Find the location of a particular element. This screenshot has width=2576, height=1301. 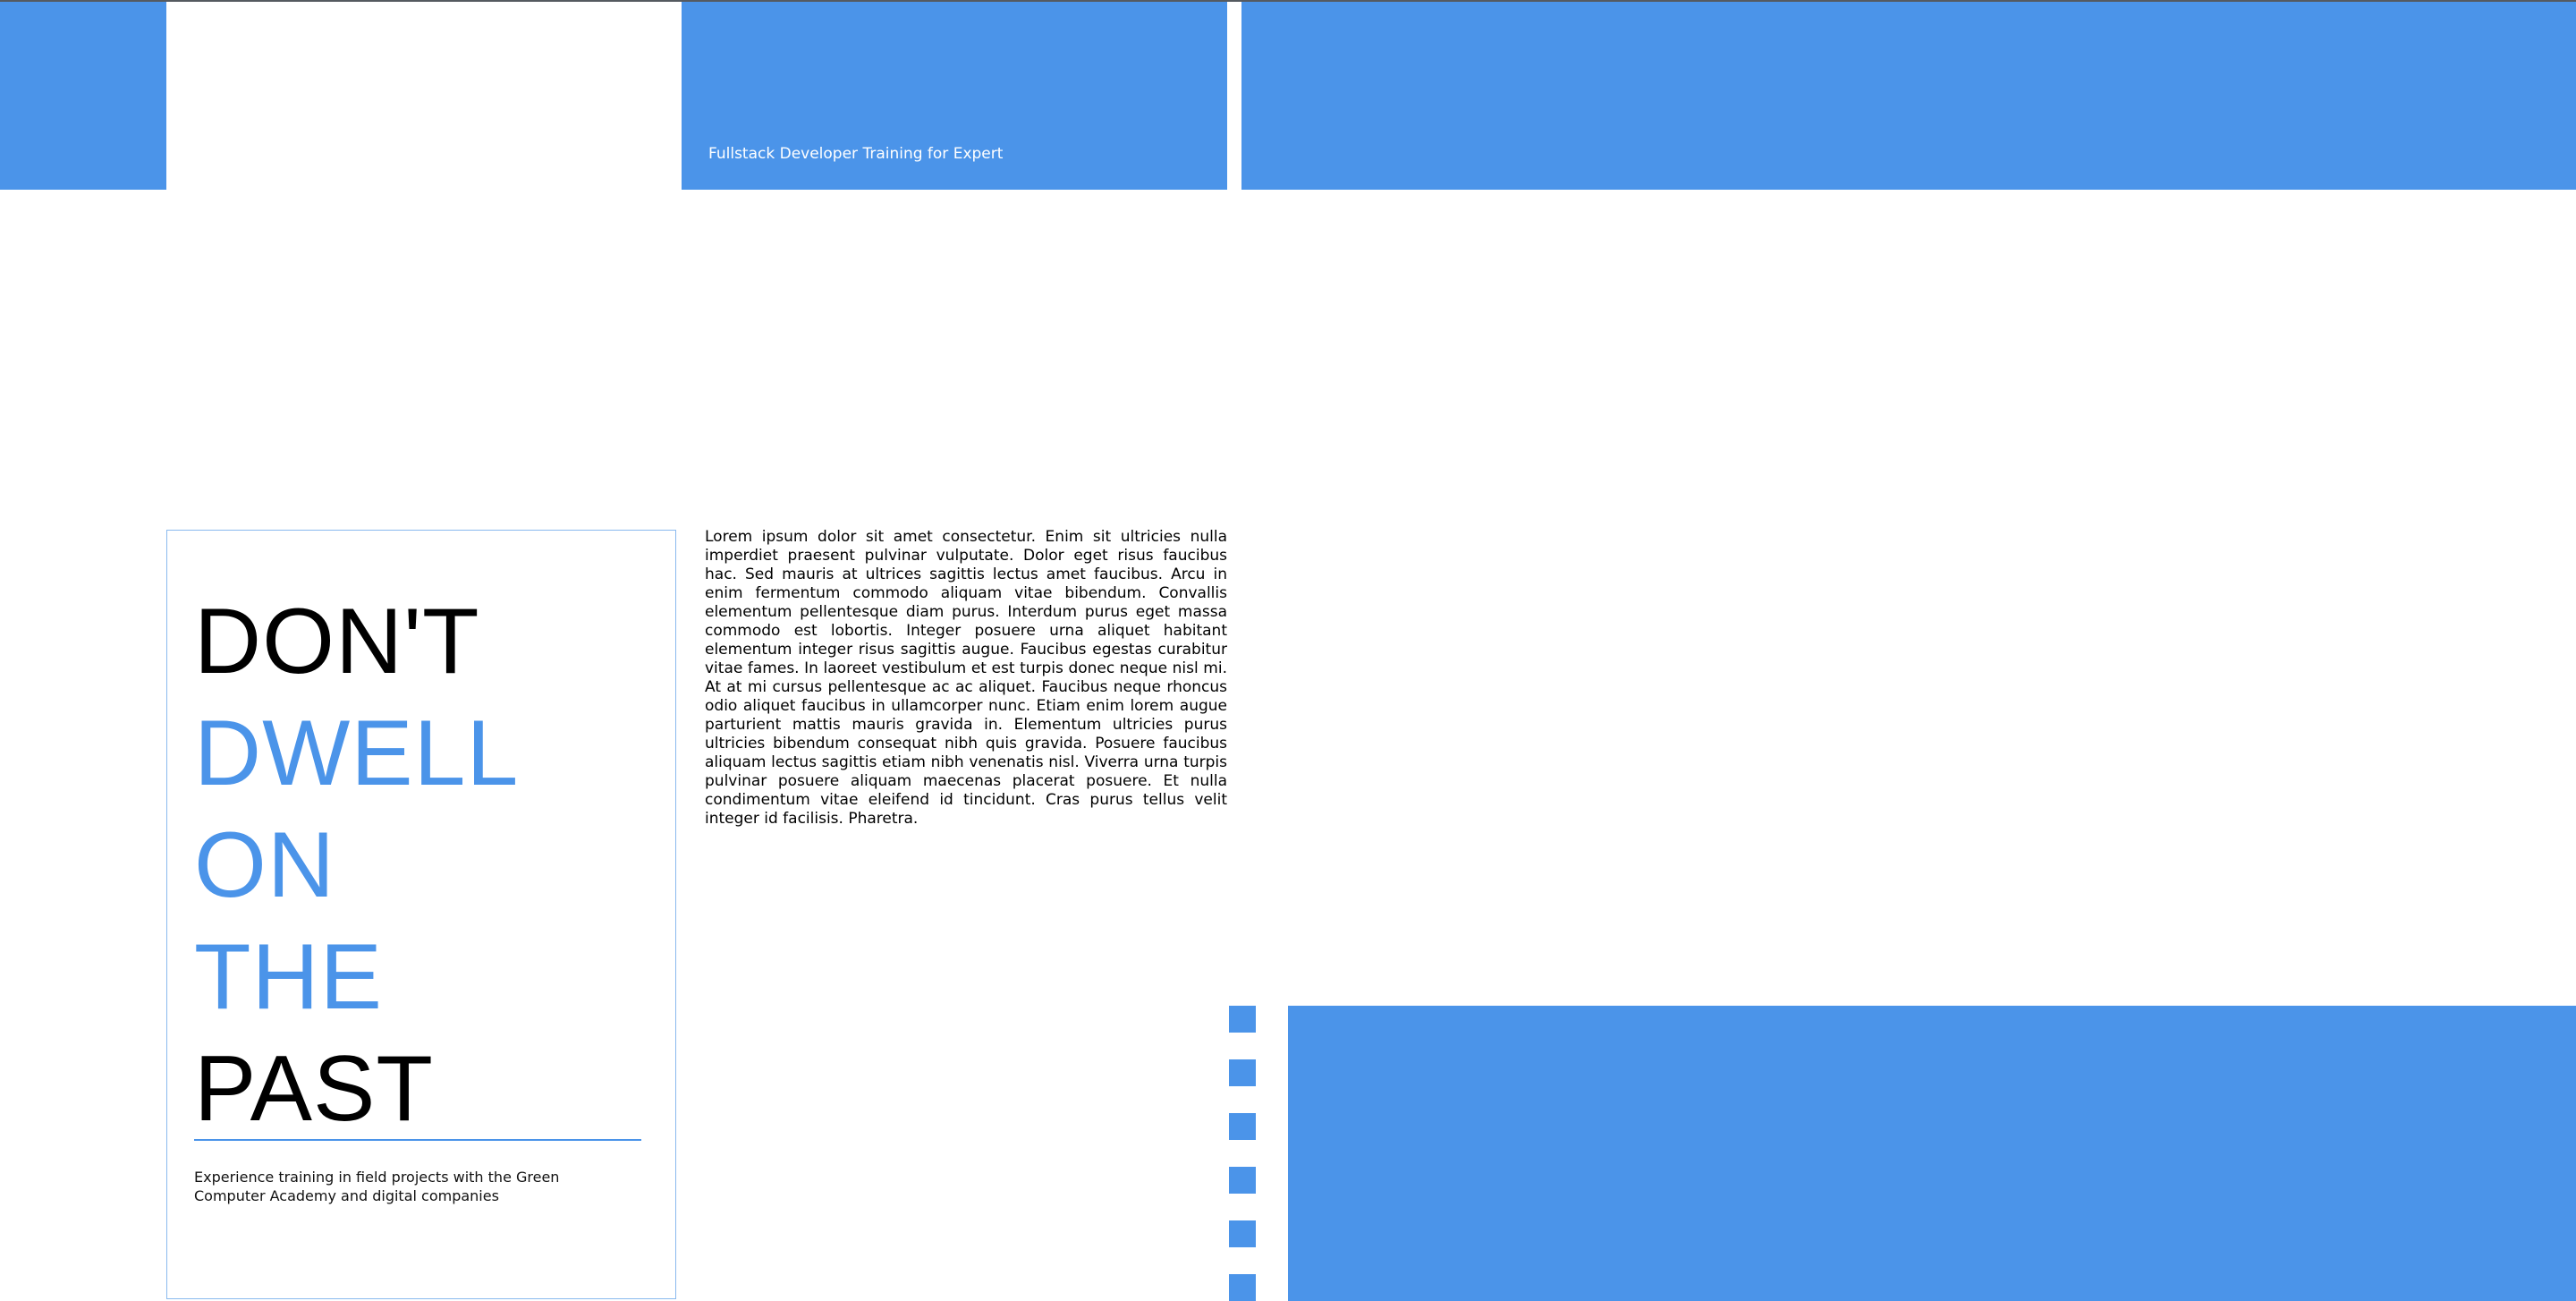

top-right-blue-block is located at coordinates (1908, 96).